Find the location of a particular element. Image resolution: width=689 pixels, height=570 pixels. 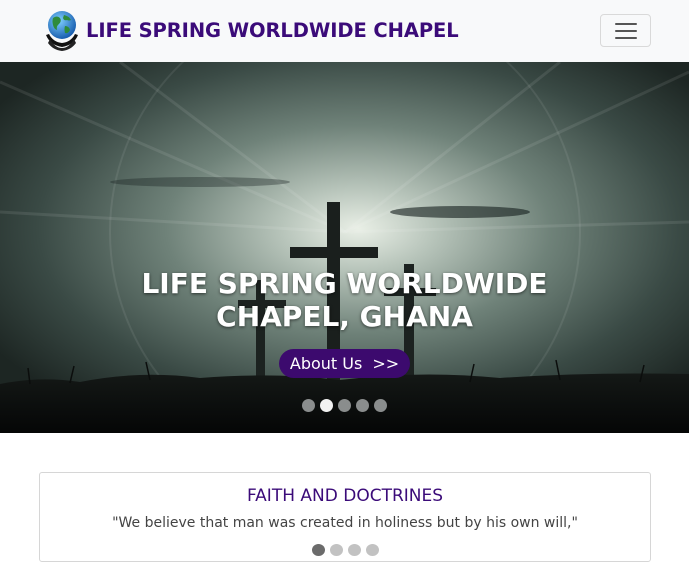

brand-link: LIFE SPRING WORLDWIDE CHAPEL is located at coordinates (251, 30).